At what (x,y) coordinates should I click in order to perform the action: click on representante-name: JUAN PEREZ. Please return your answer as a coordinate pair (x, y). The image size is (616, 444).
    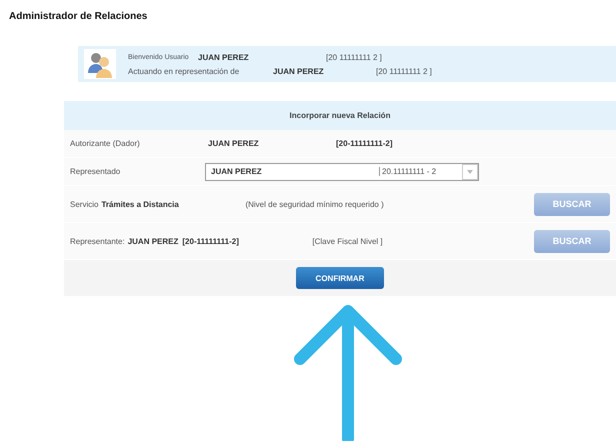
    Looking at the image, I should click on (153, 241).